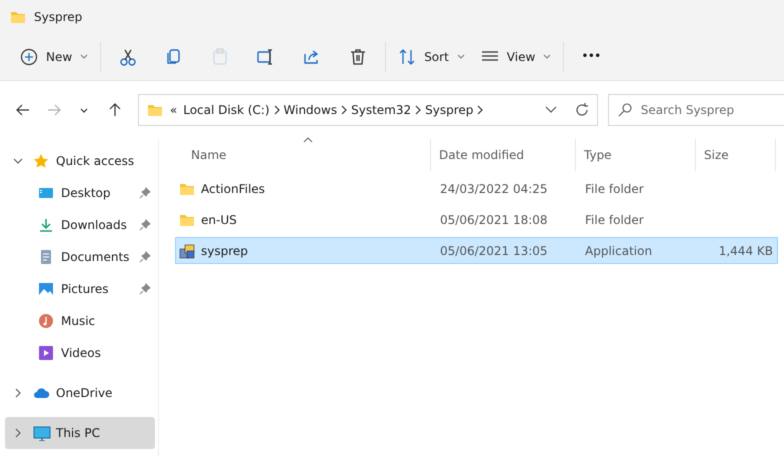 This screenshot has width=784, height=458. Describe the element at coordinates (581, 110) in the screenshot. I see `refresh-icon` at that location.